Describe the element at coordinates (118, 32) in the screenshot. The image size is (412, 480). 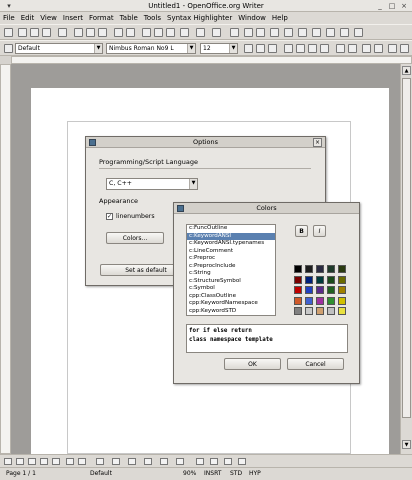
I see `spellcheck-icon` at that location.